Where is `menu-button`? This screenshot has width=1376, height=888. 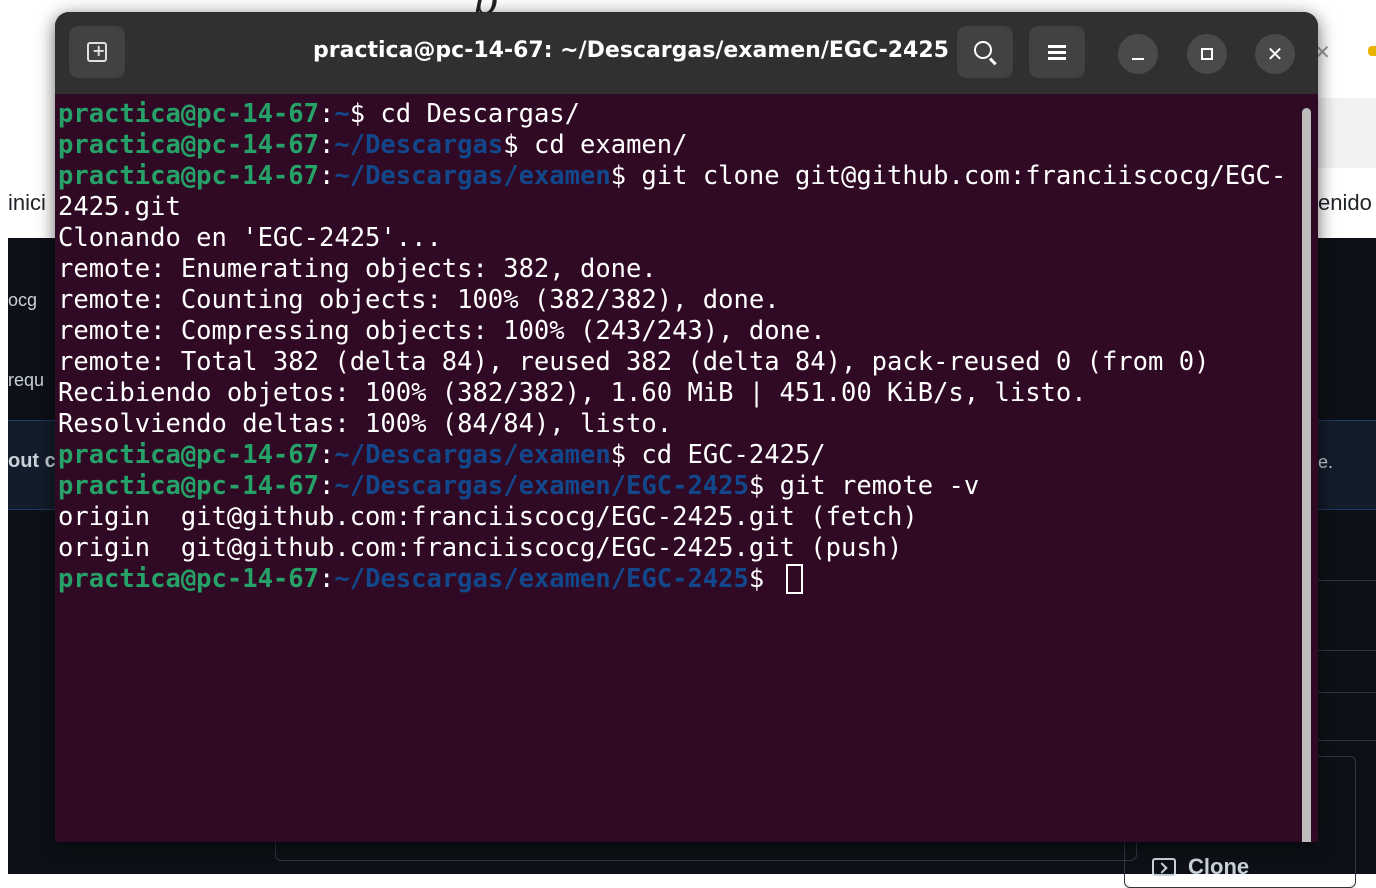
menu-button is located at coordinates (1057, 52).